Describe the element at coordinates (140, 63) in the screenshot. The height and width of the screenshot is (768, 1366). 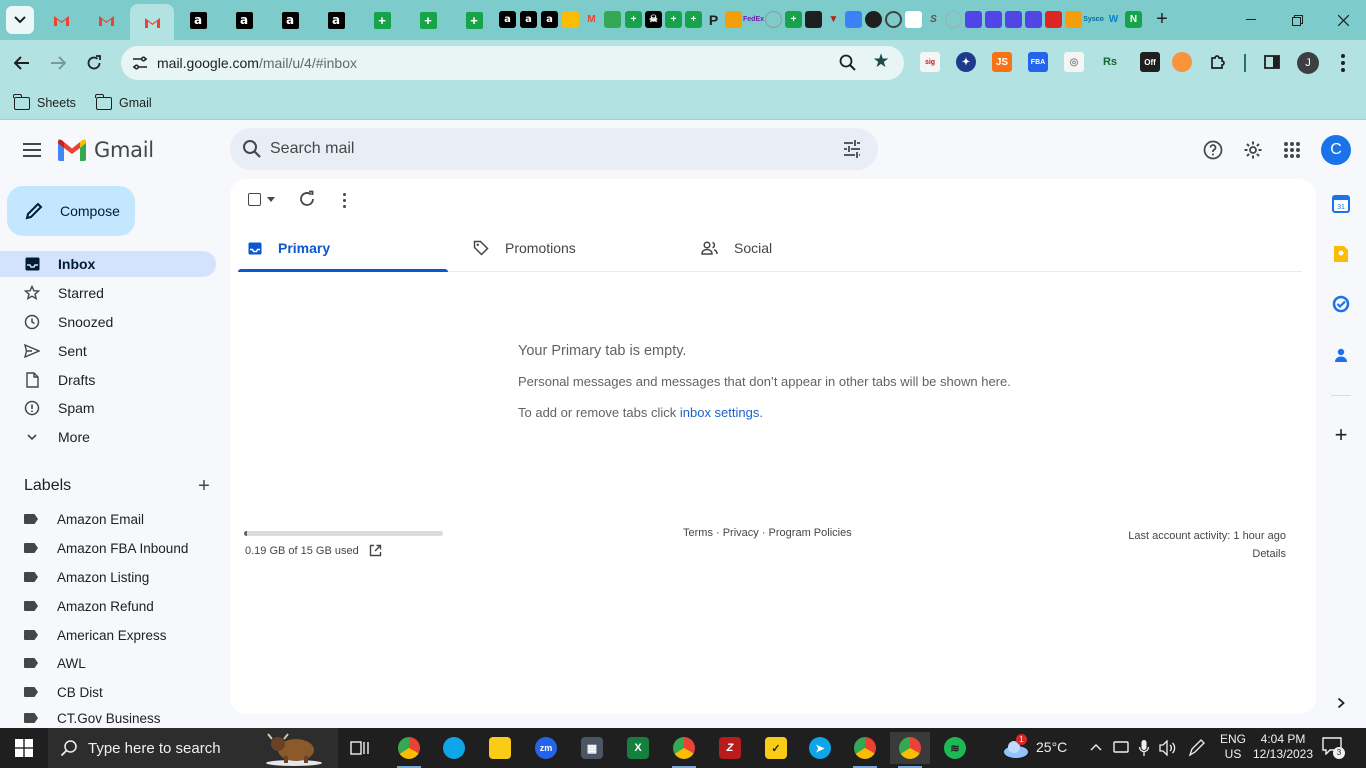
I see `site-info-icon` at that location.